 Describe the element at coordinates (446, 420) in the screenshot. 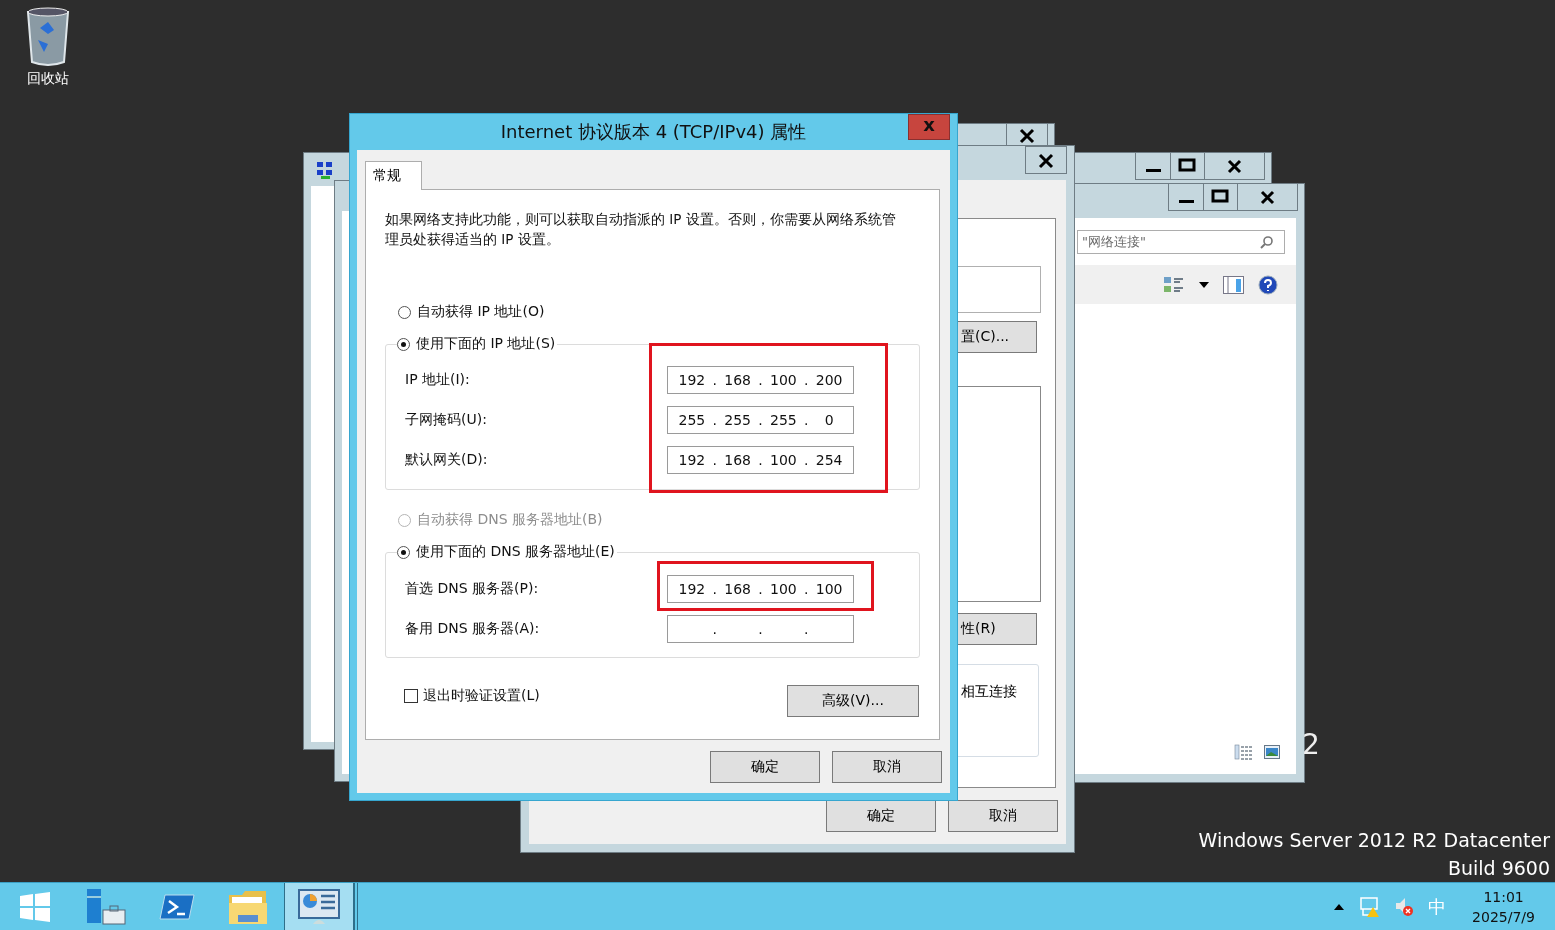

I see `field-label: 子网掩码(U):` at that location.